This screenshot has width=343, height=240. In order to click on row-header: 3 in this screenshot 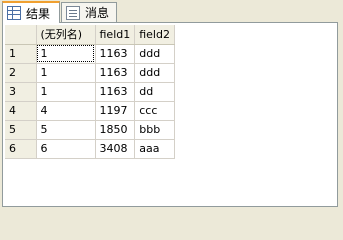, I will do `click(21, 92)`.